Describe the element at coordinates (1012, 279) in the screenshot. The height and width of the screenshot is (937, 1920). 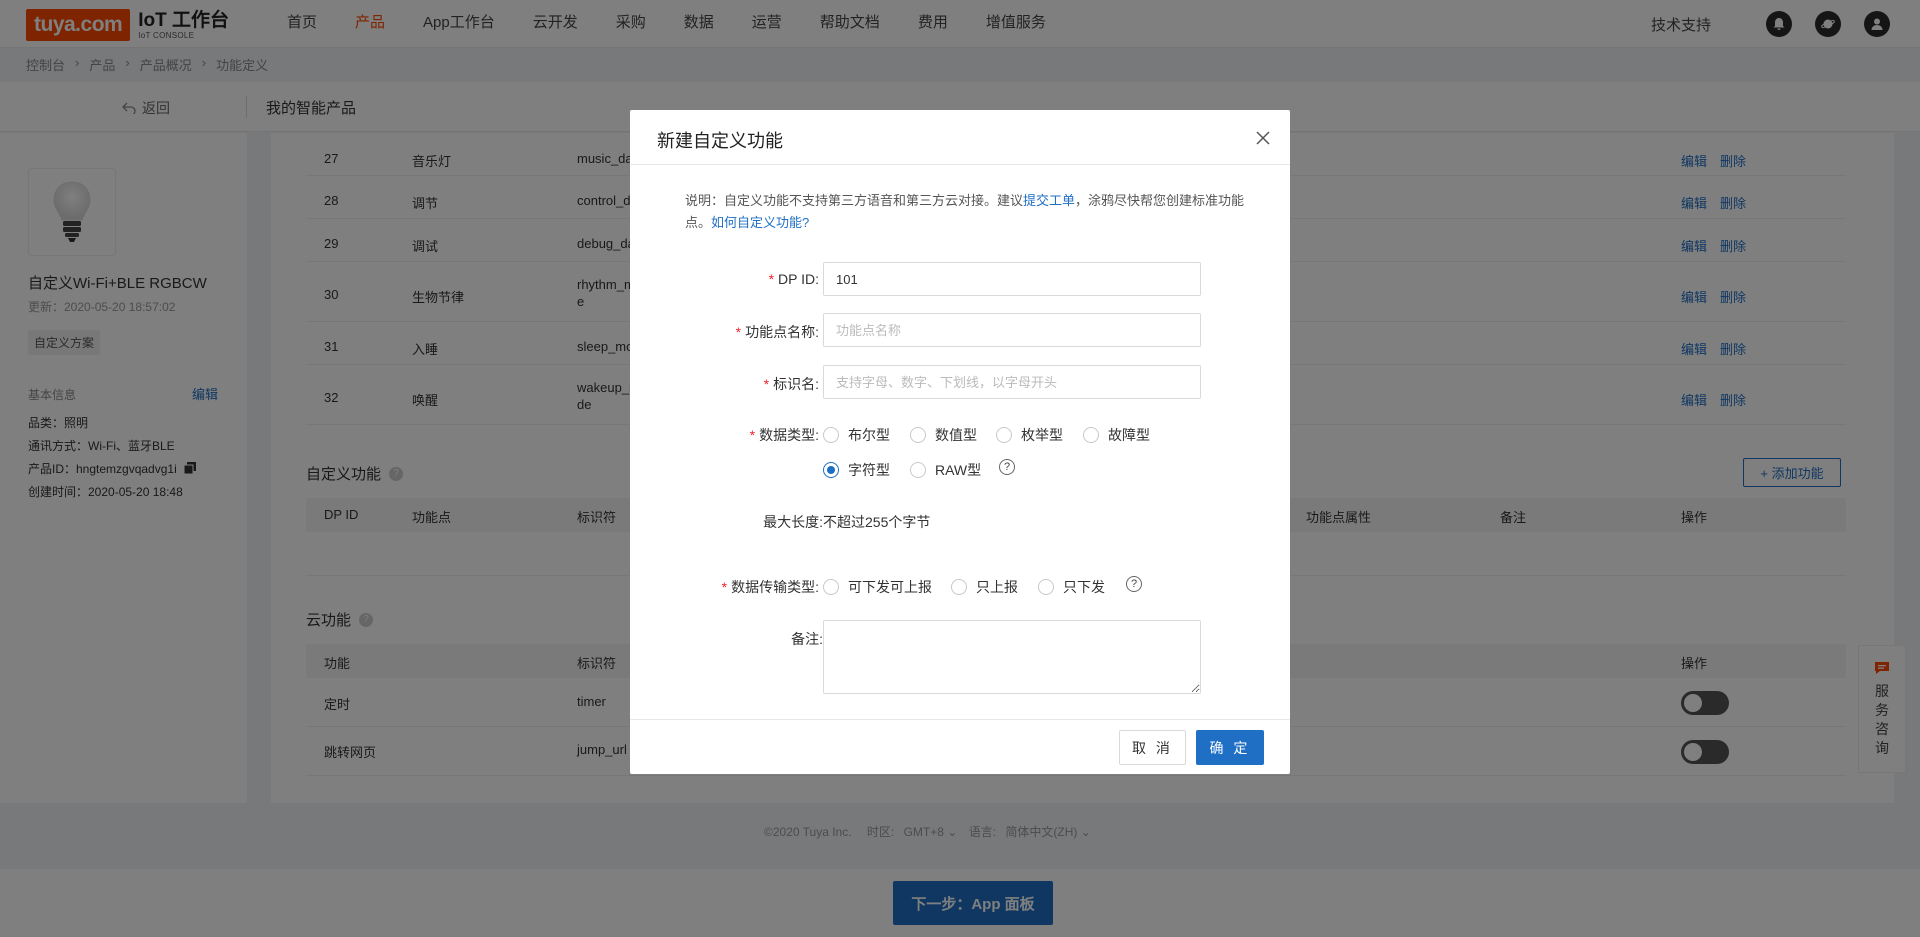
I see `dp-id-input` at that location.